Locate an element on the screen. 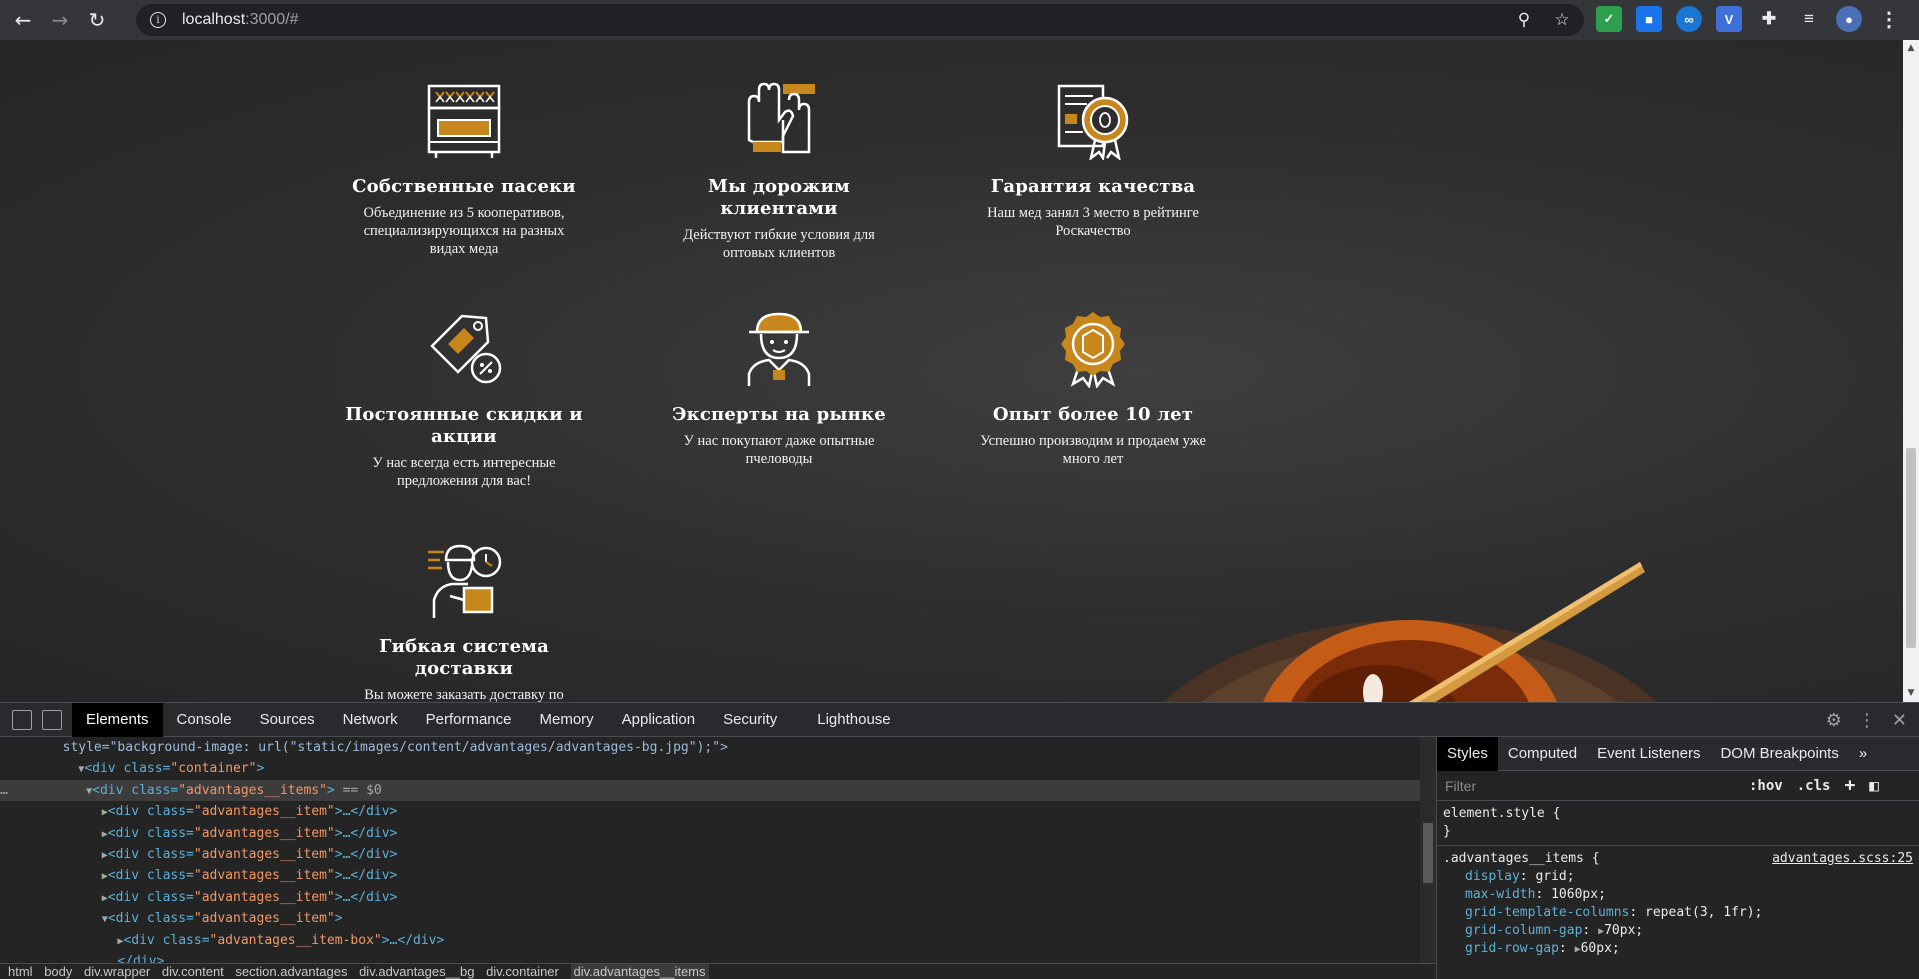  forward-icon: → is located at coordinates (60, 20).